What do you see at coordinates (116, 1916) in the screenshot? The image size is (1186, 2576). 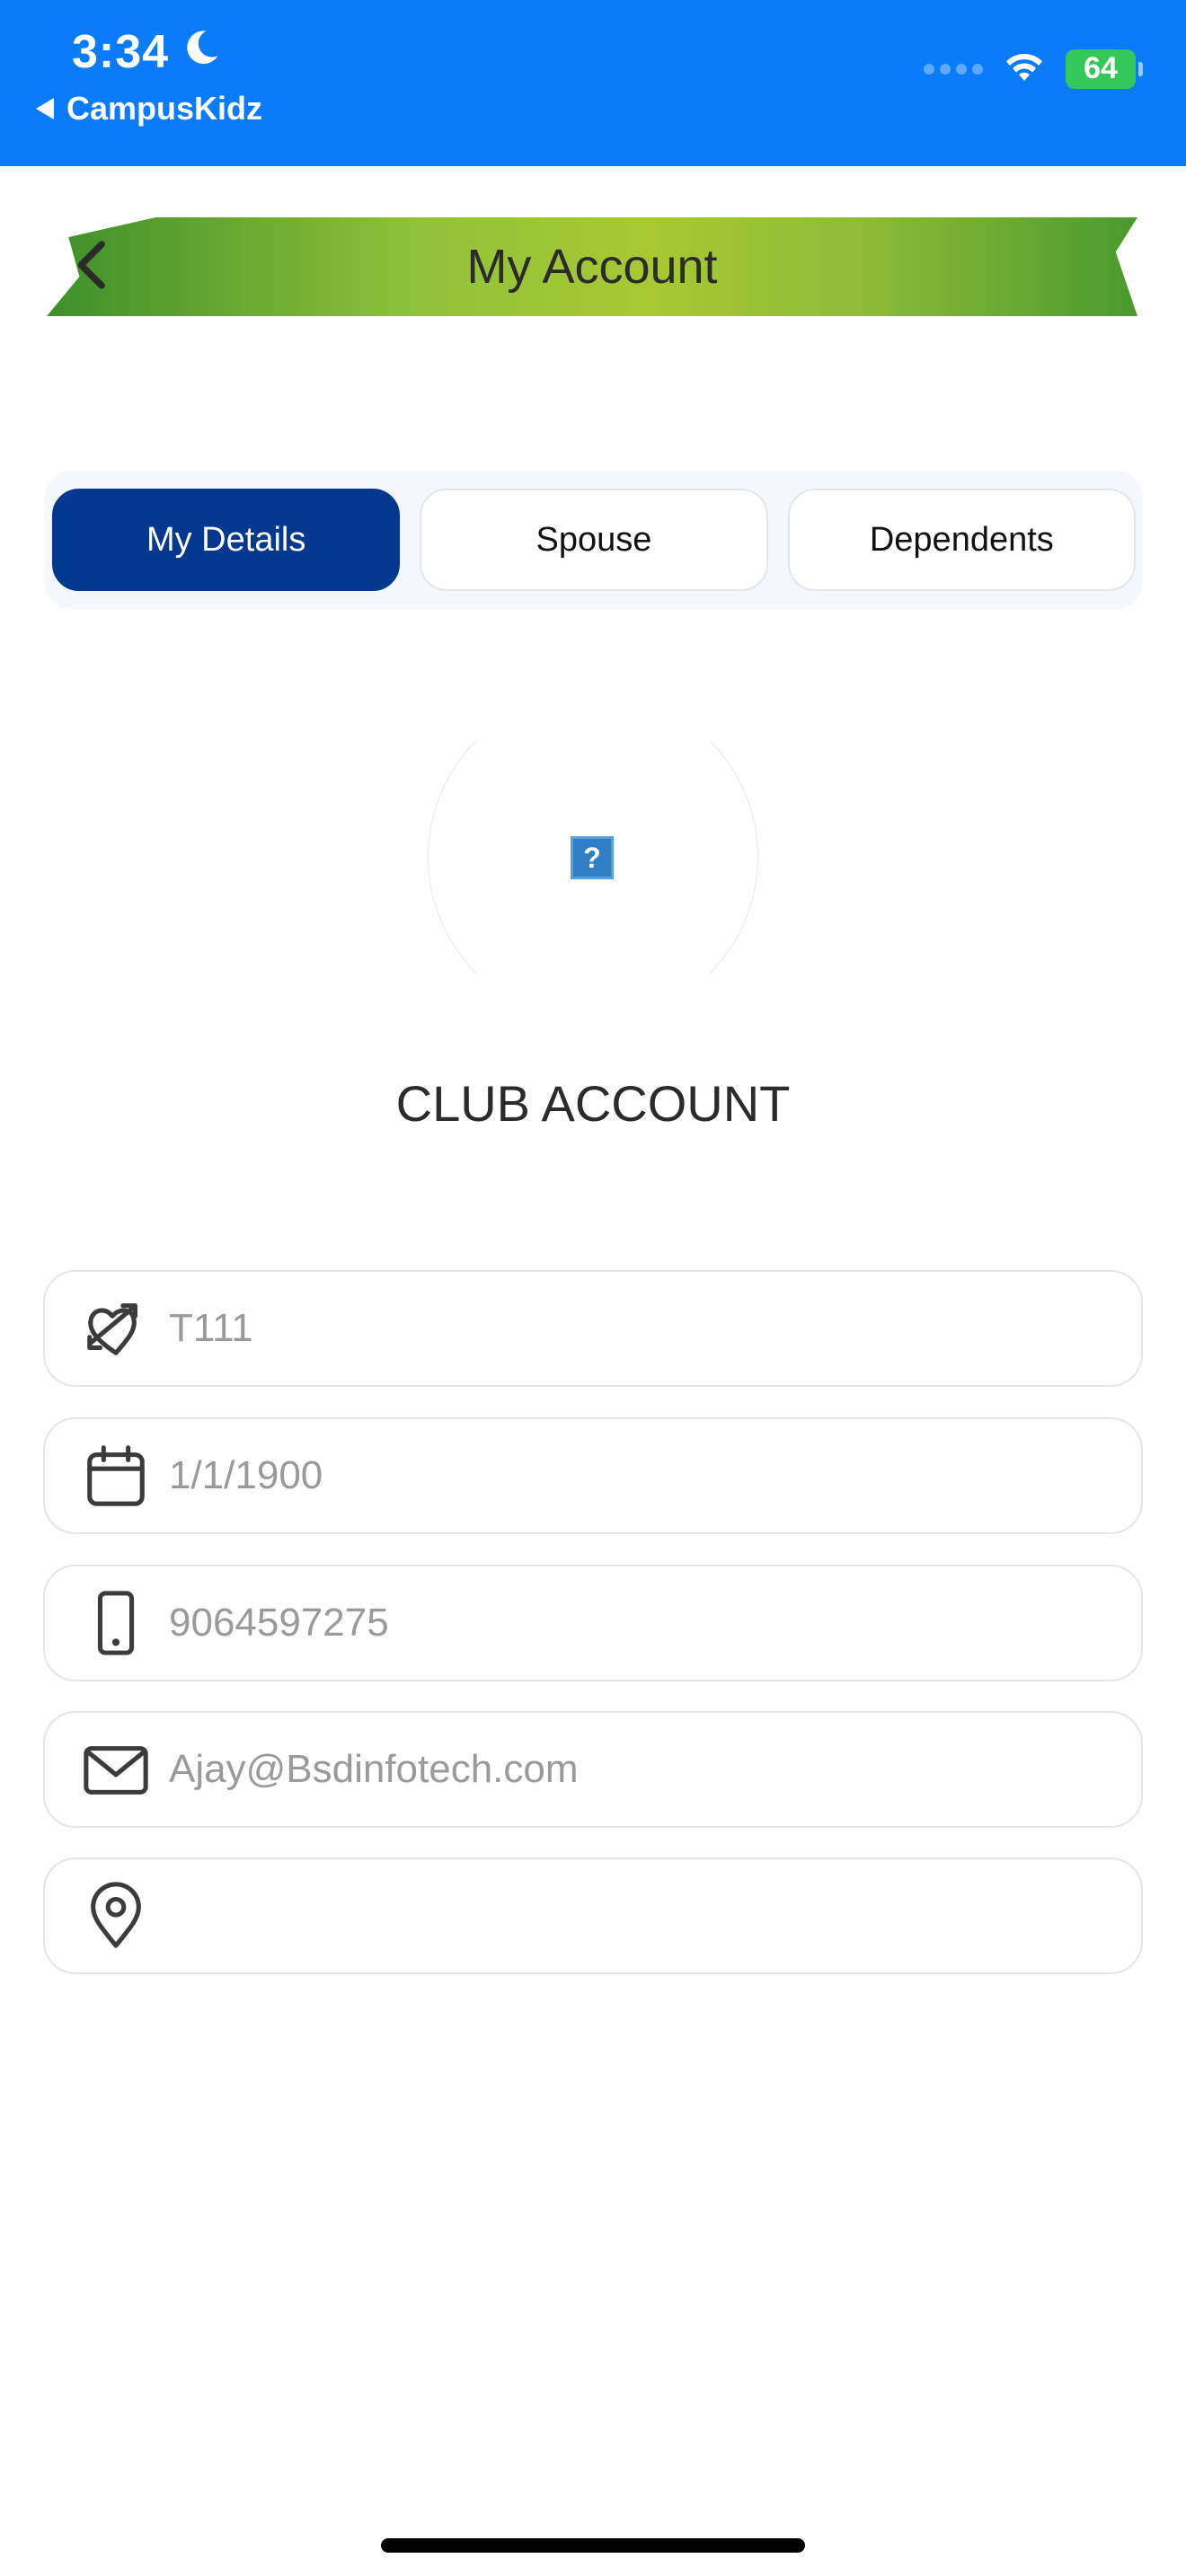 I see `location-pin-icon` at bounding box center [116, 1916].